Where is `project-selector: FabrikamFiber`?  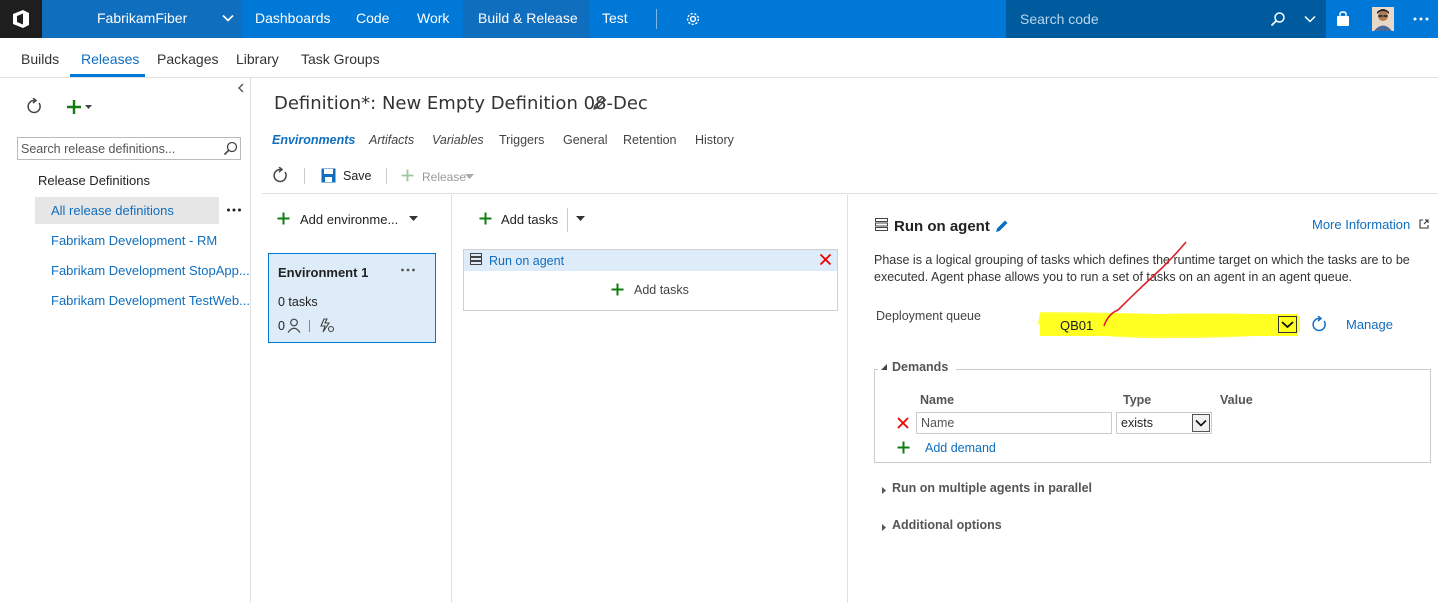 project-selector: FabrikamFiber is located at coordinates (142, 19).